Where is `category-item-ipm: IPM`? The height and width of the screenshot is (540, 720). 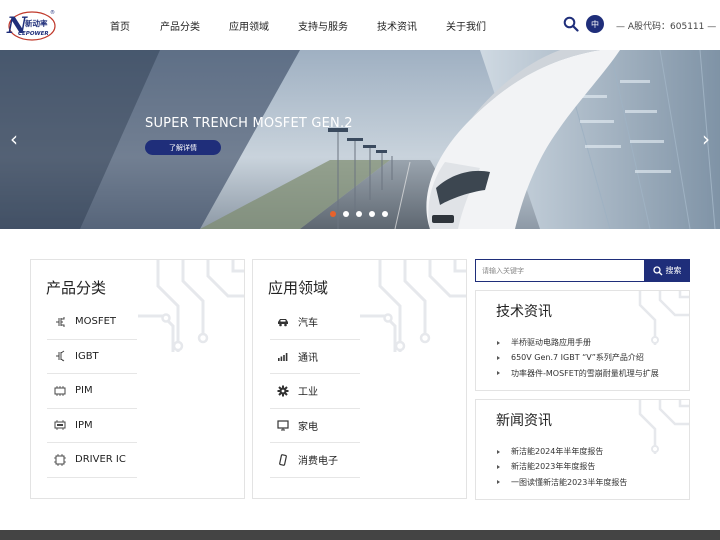
category-item-ipm: IPM is located at coordinates (92, 426).